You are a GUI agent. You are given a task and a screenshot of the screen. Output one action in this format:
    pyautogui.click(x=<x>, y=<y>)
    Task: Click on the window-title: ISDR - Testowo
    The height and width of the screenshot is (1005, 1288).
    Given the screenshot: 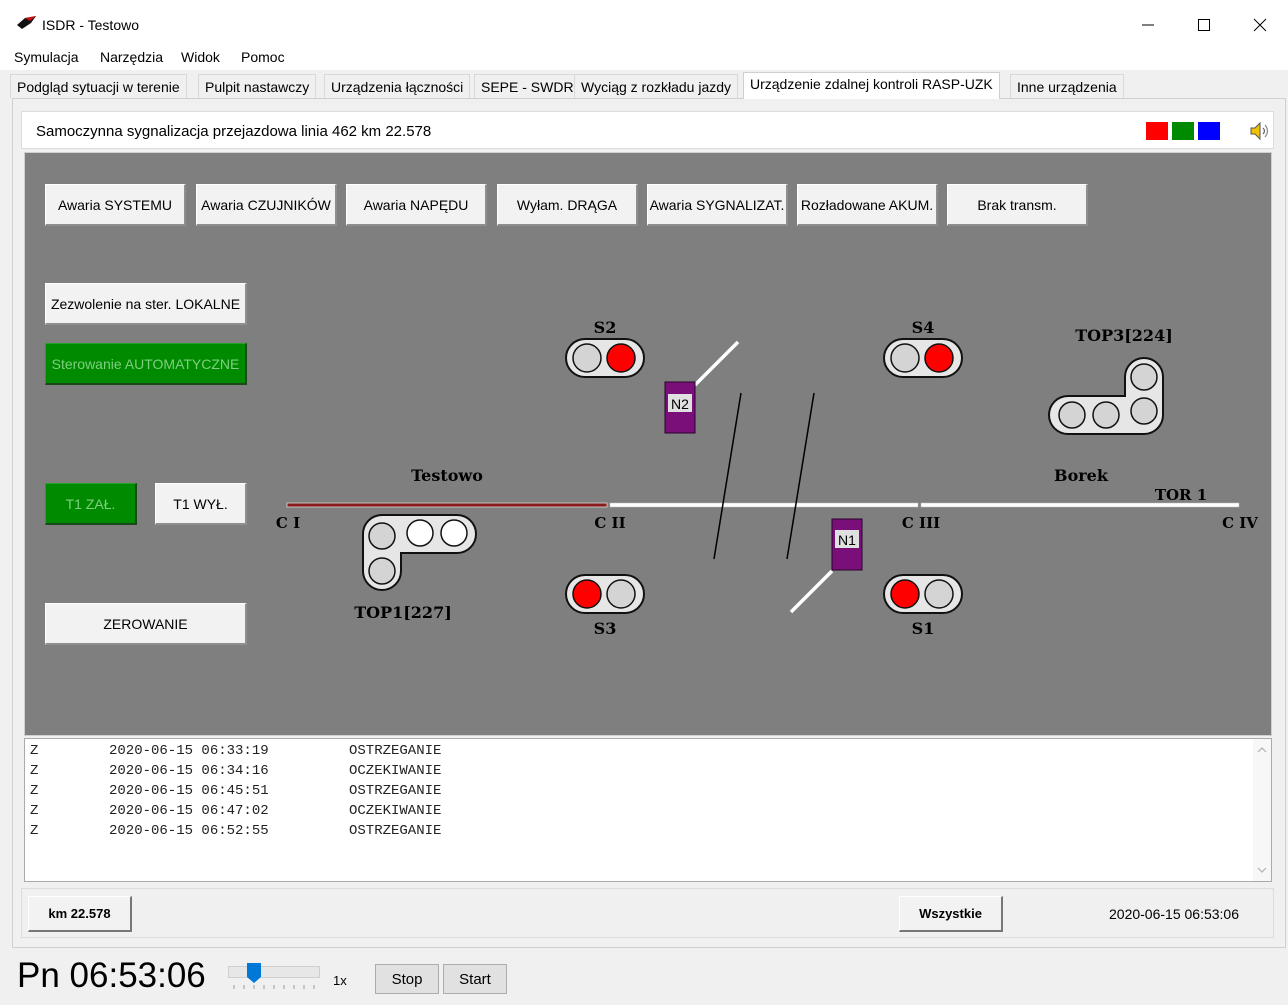 What is the action you would take?
    pyautogui.click(x=90, y=25)
    